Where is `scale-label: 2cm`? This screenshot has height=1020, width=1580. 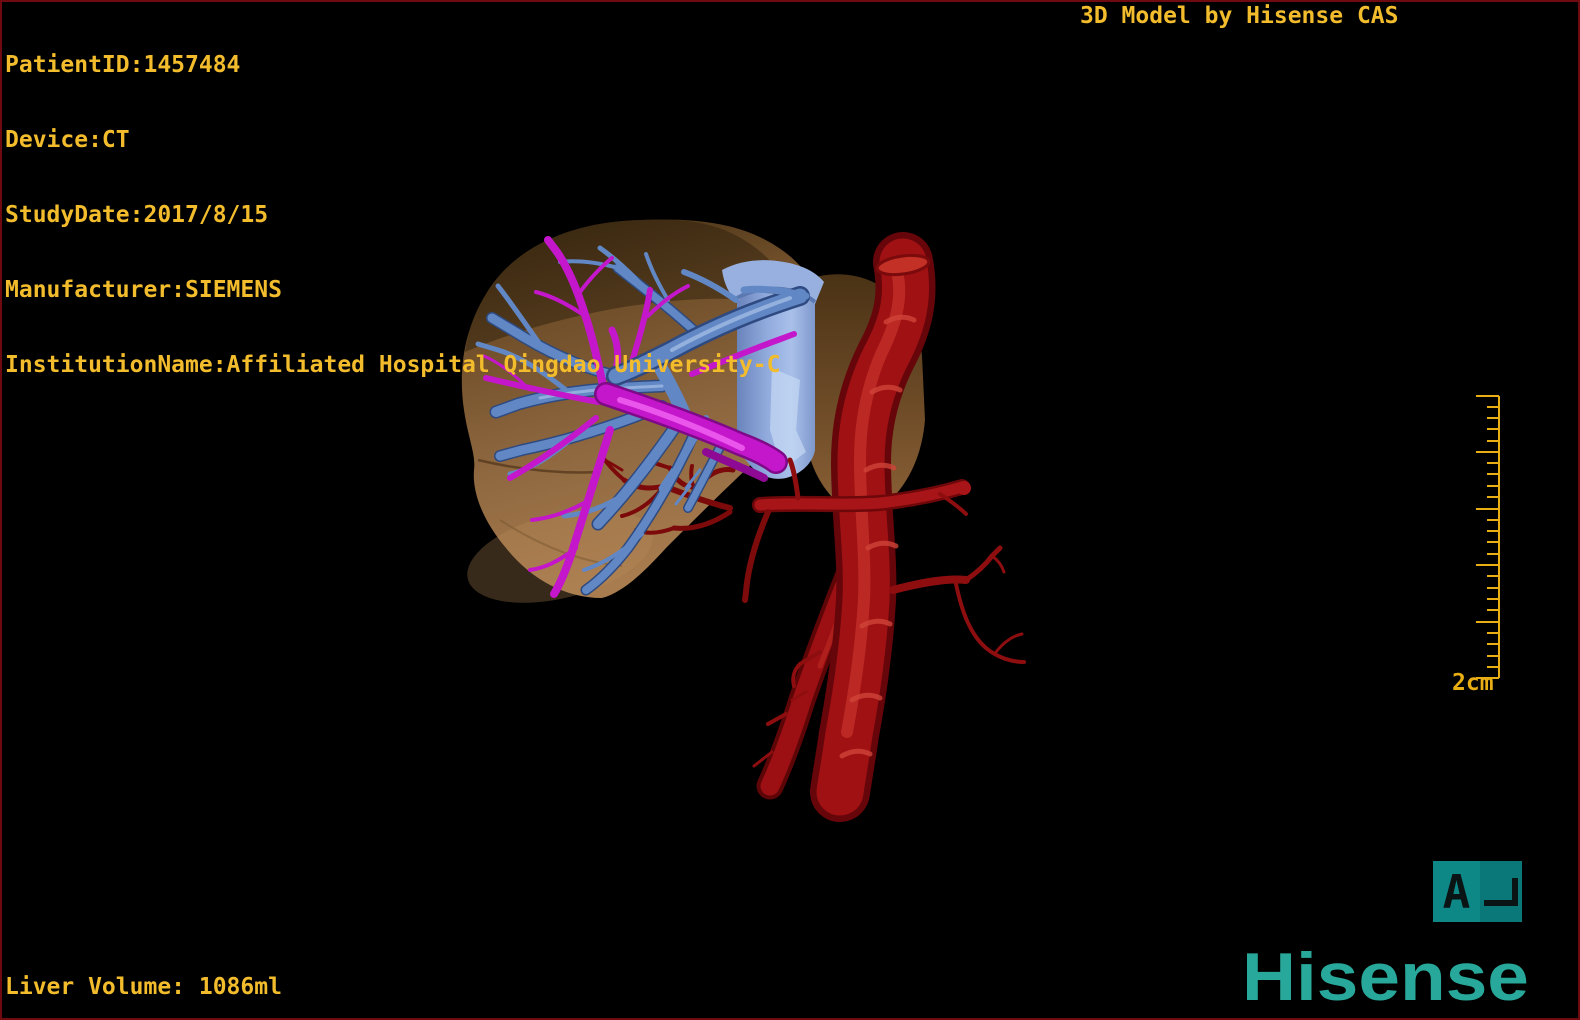 scale-label: 2cm is located at coordinates (1473, 683).